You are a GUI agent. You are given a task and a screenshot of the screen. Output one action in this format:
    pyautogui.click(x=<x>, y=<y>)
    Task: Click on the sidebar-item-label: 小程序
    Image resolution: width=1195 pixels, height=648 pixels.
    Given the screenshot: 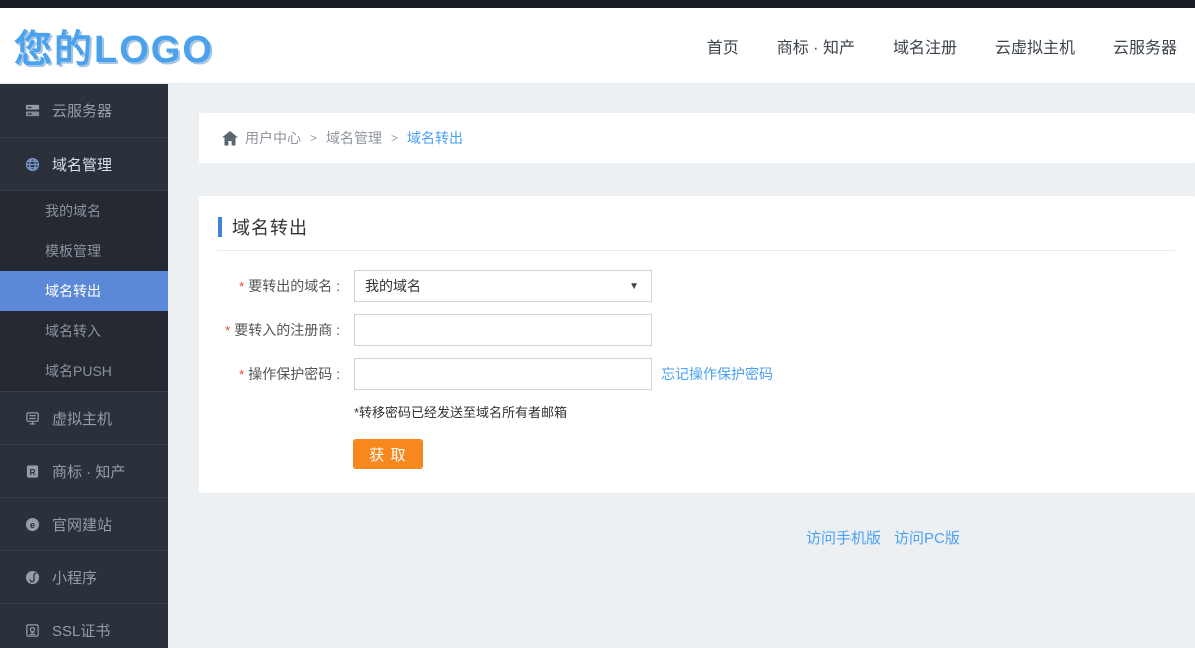 What is the action you would take?
    pyautogui.click(x=75, y=578)
    